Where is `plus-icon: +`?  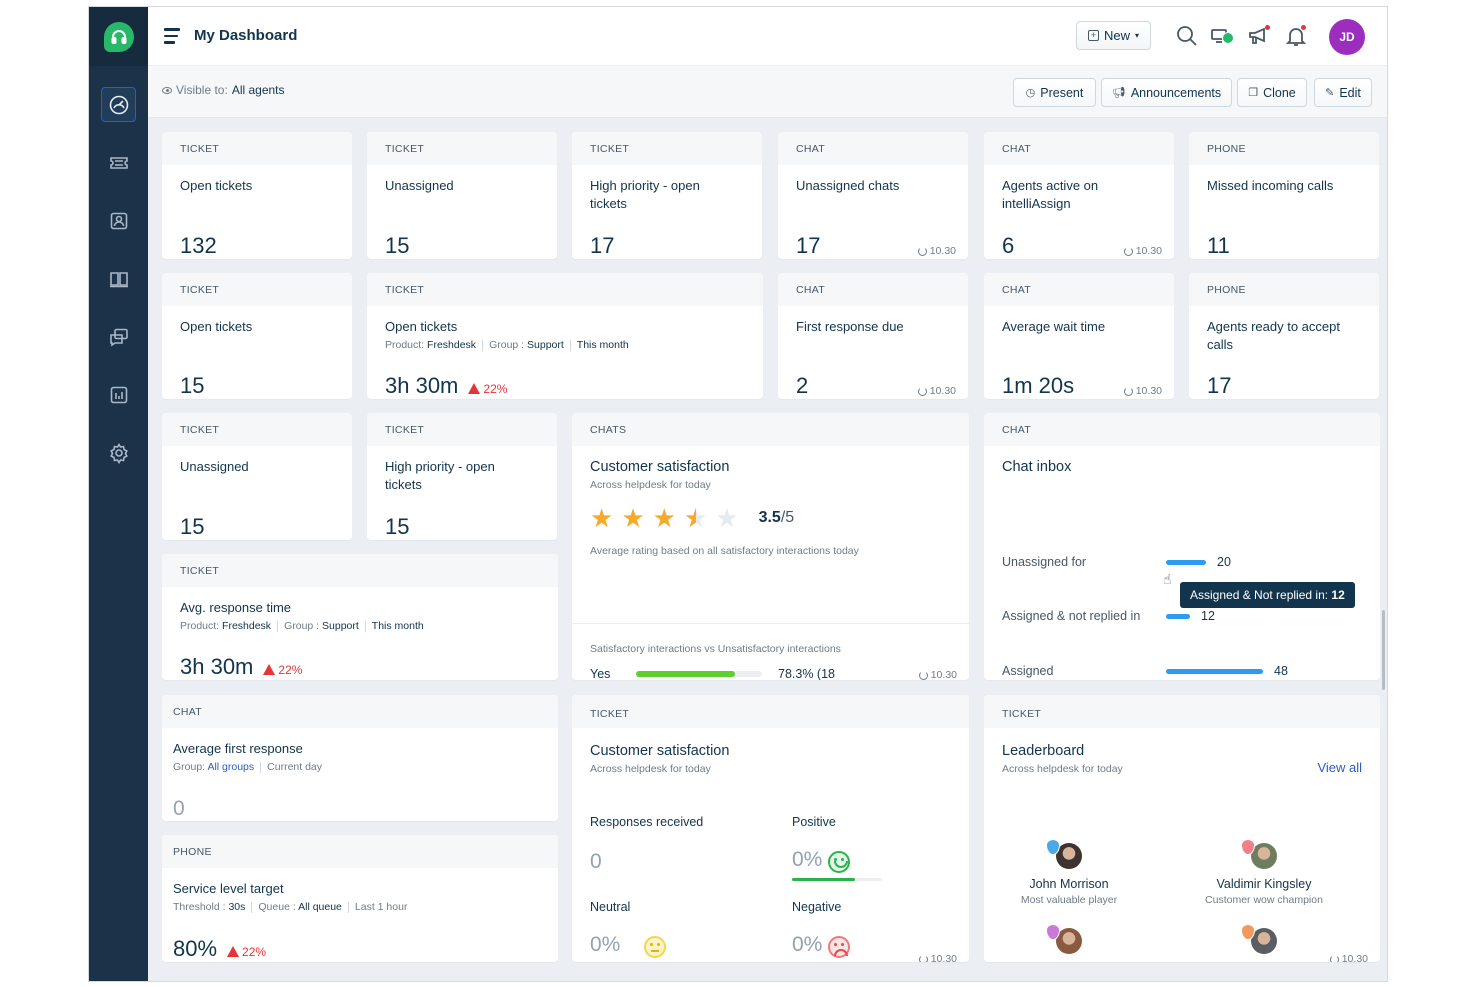 plus-icon: + is located at coordinates (1093, 35).